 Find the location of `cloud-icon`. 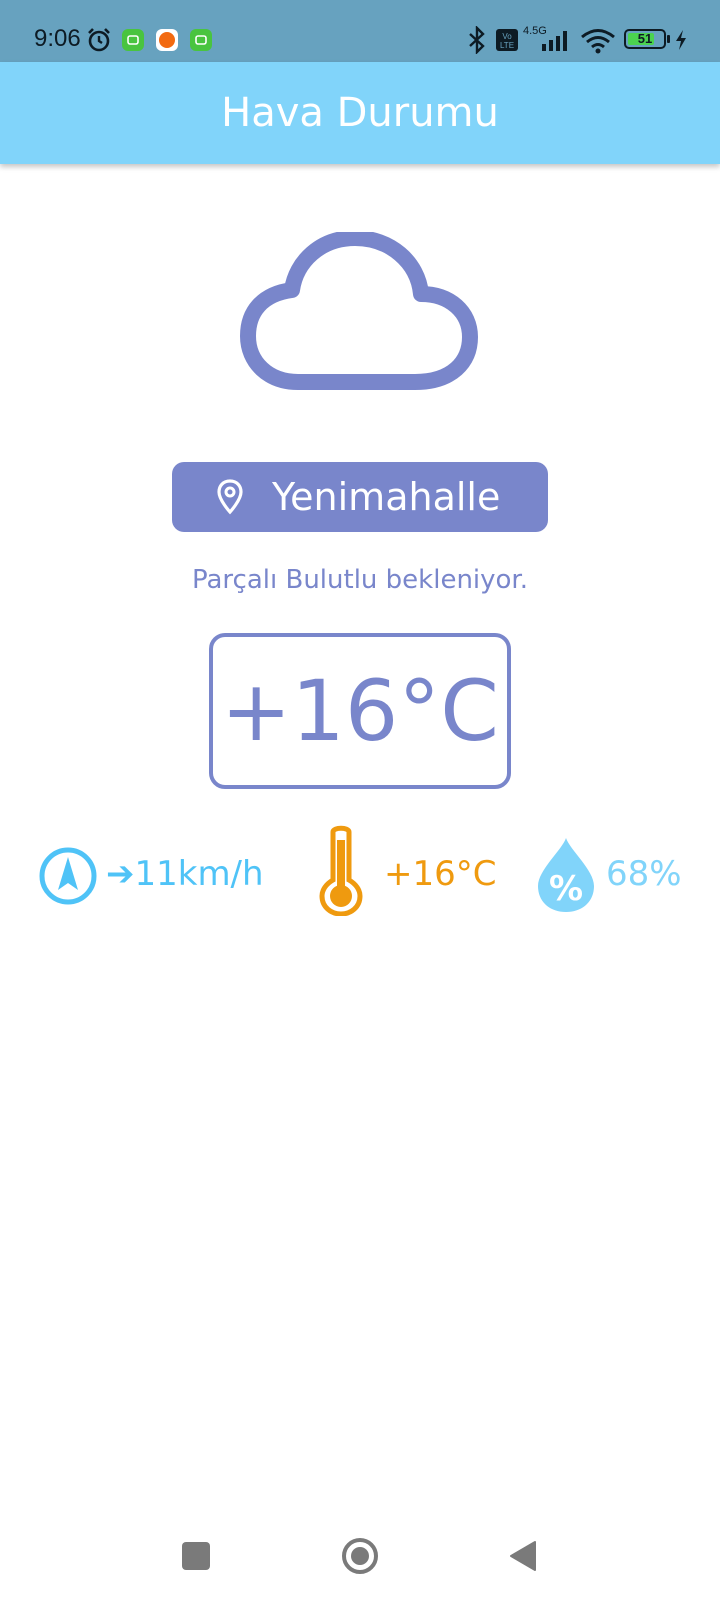

cloud-icon is located at coordinates (359, 311).